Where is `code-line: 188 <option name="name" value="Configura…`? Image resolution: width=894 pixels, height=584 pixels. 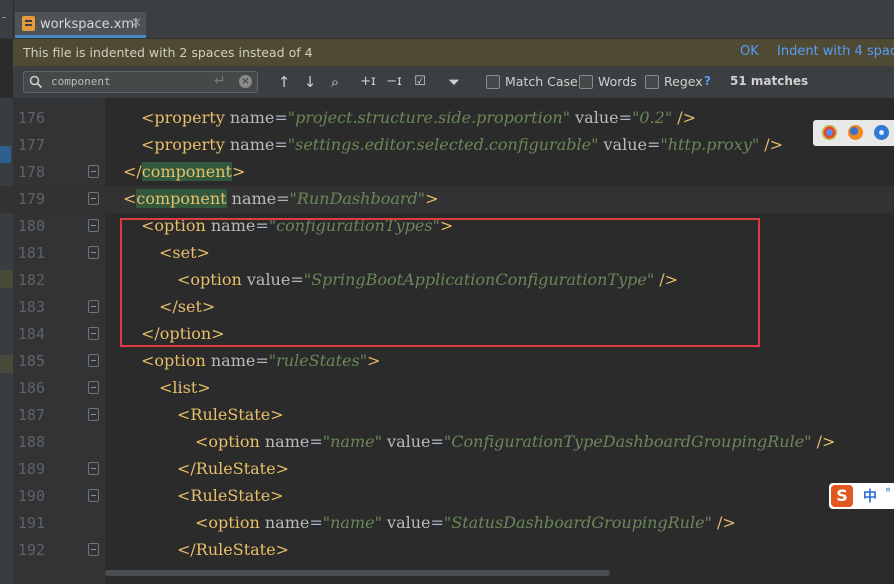 code-line: 188 <option name="name" value="Configura… is located at coordinates (447, 442).